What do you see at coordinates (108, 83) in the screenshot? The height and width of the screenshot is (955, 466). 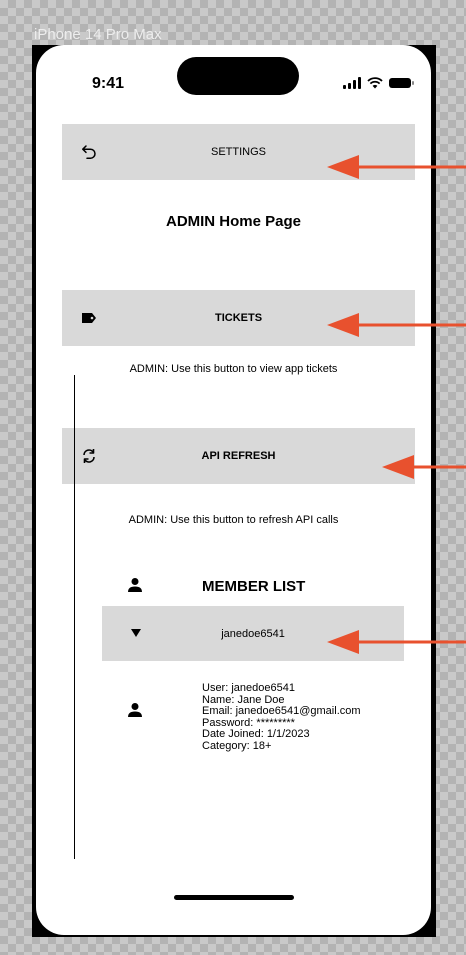 I see `status-time: 9:41` at bounding box center [108, 83].